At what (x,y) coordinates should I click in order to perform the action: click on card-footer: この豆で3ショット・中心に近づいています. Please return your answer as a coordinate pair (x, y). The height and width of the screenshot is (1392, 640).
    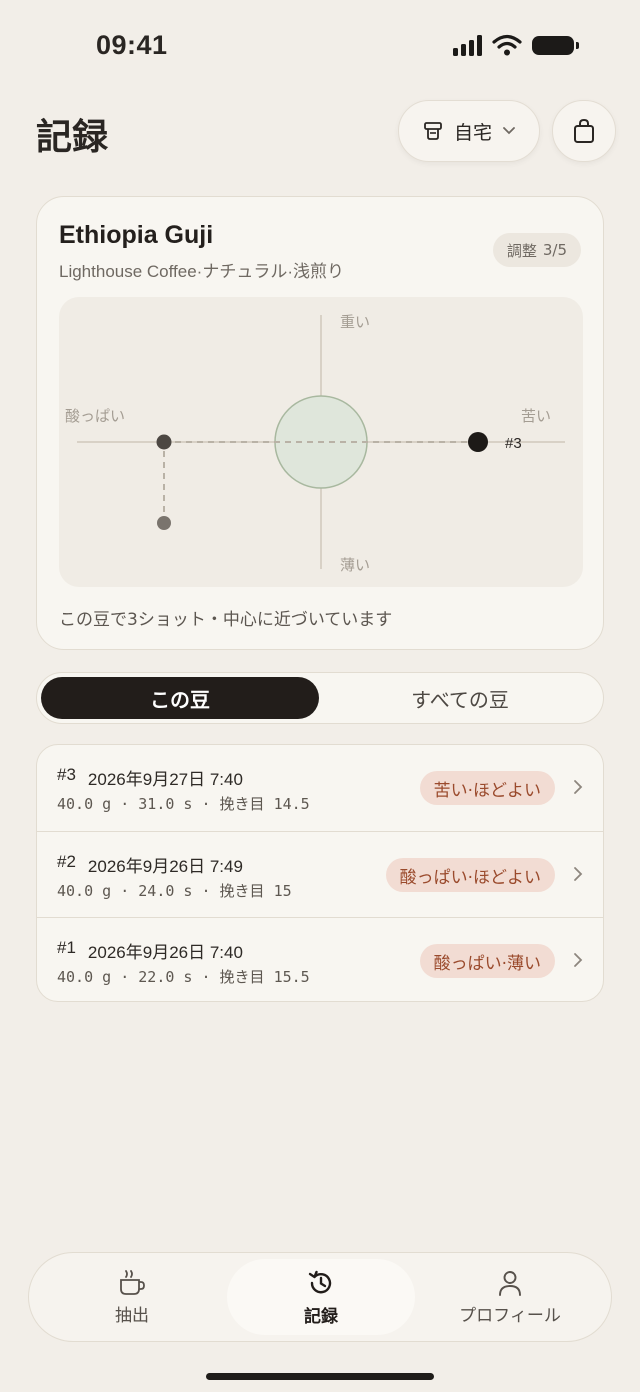
    Looking at the image, I should click on (226, 620).